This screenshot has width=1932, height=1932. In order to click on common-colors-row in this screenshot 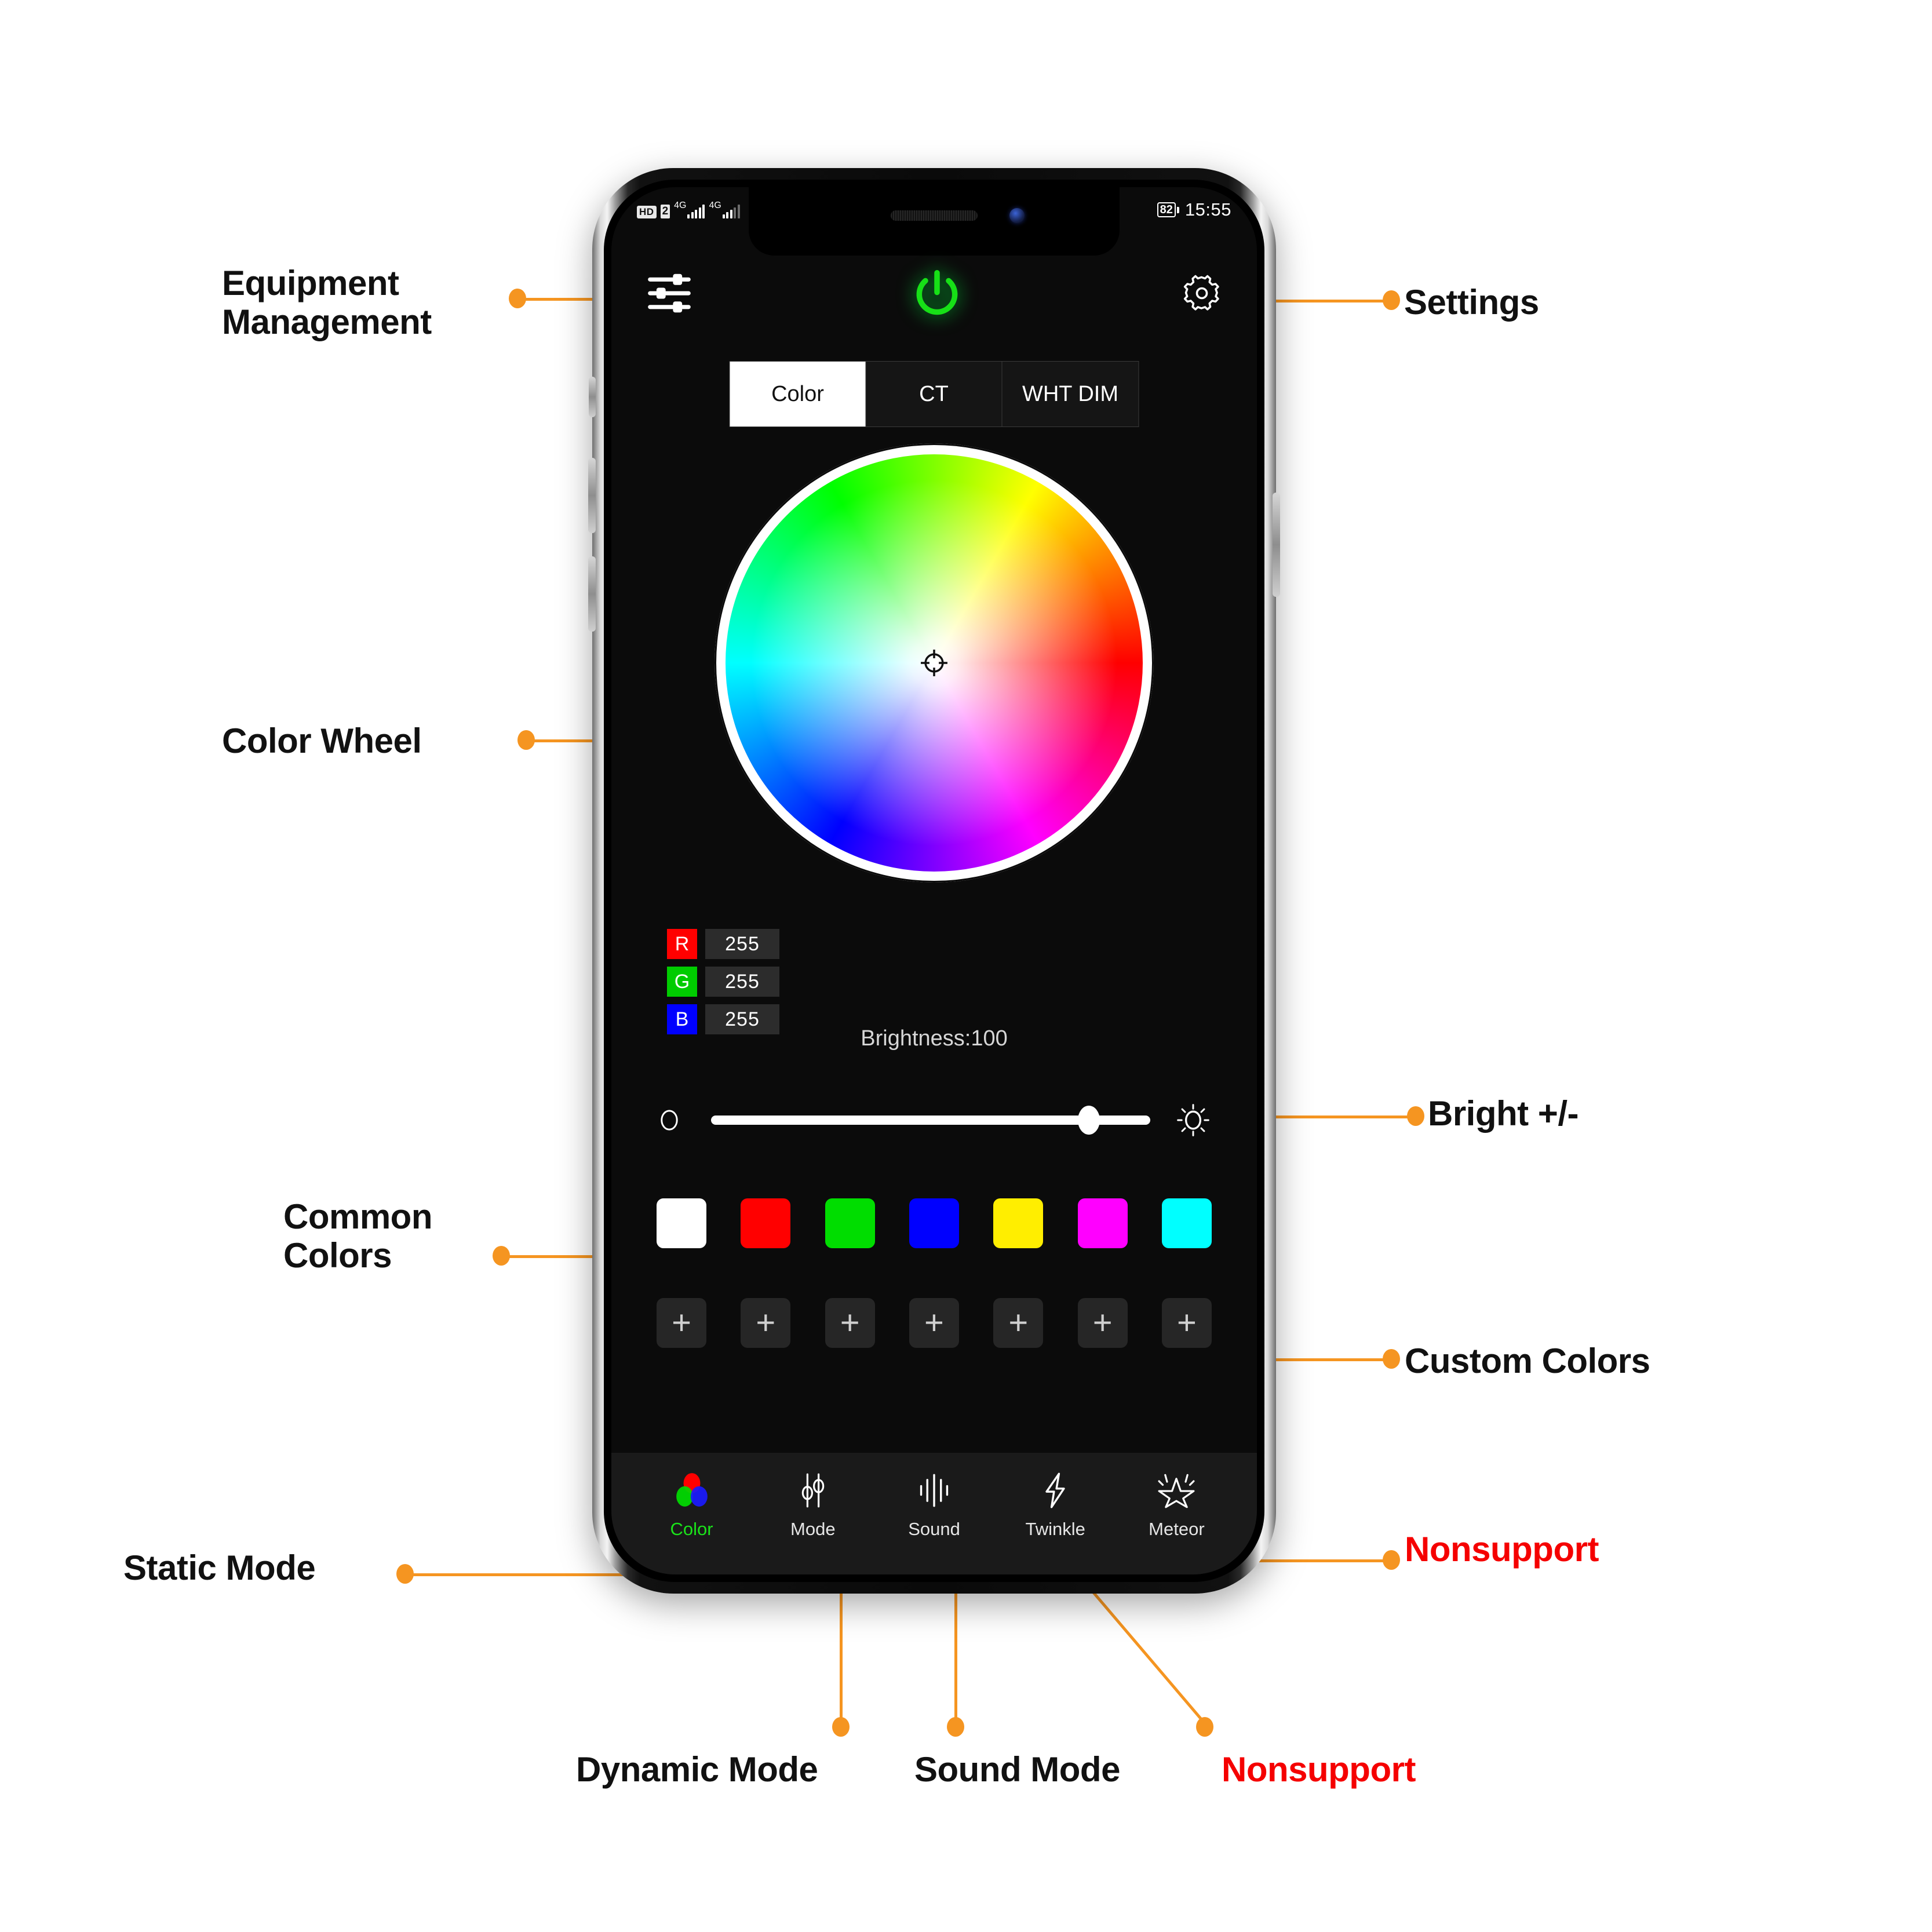, I will do `click(934, 1223)`.